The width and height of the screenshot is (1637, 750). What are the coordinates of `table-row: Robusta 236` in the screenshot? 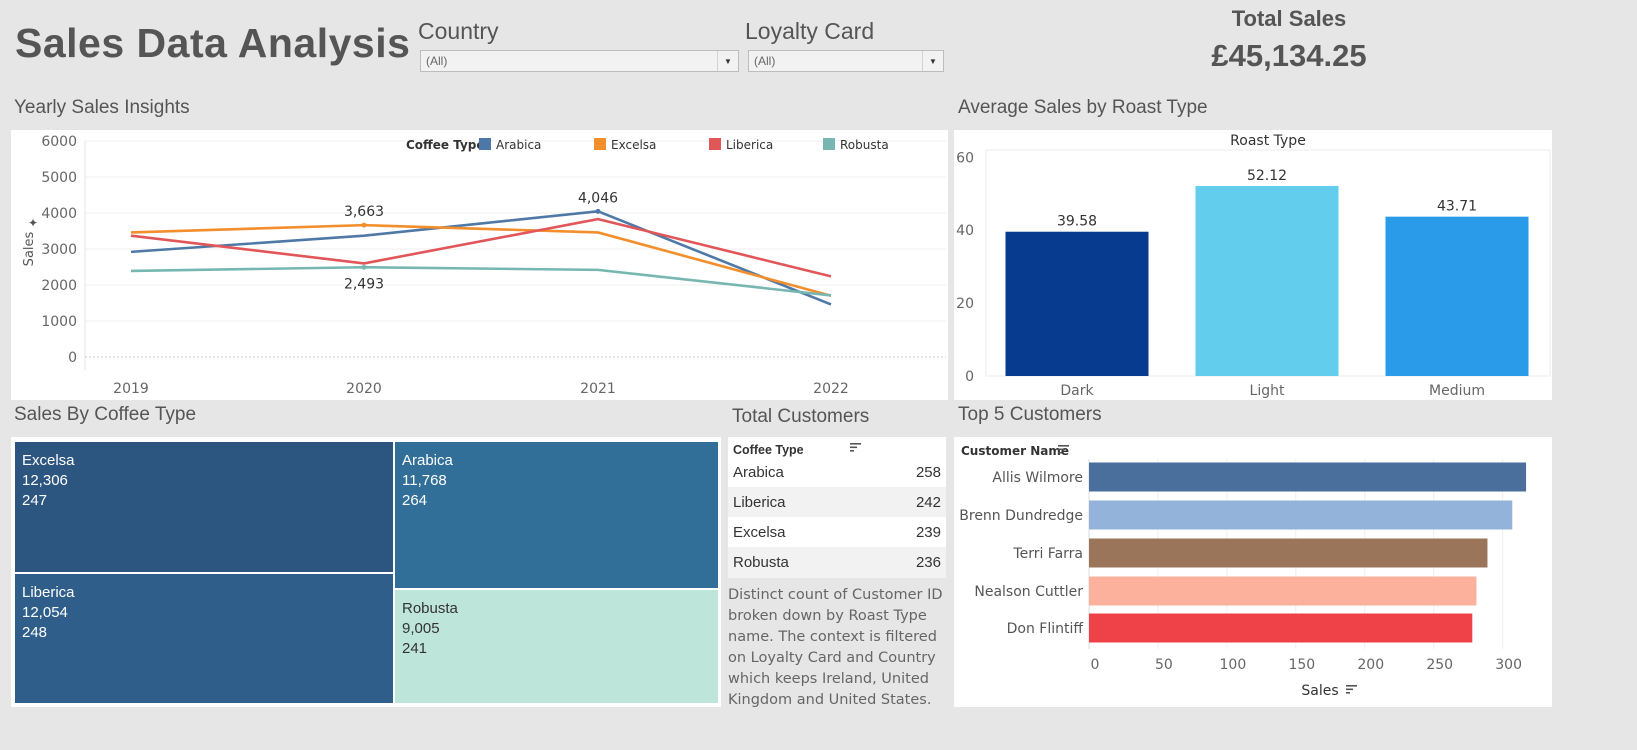 It's located at (837, 562).